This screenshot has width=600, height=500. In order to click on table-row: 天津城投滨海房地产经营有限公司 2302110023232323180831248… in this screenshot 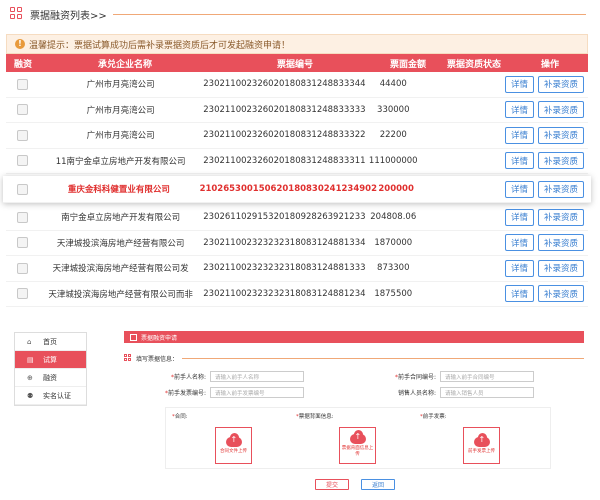, I will do `click(297, 243)`.